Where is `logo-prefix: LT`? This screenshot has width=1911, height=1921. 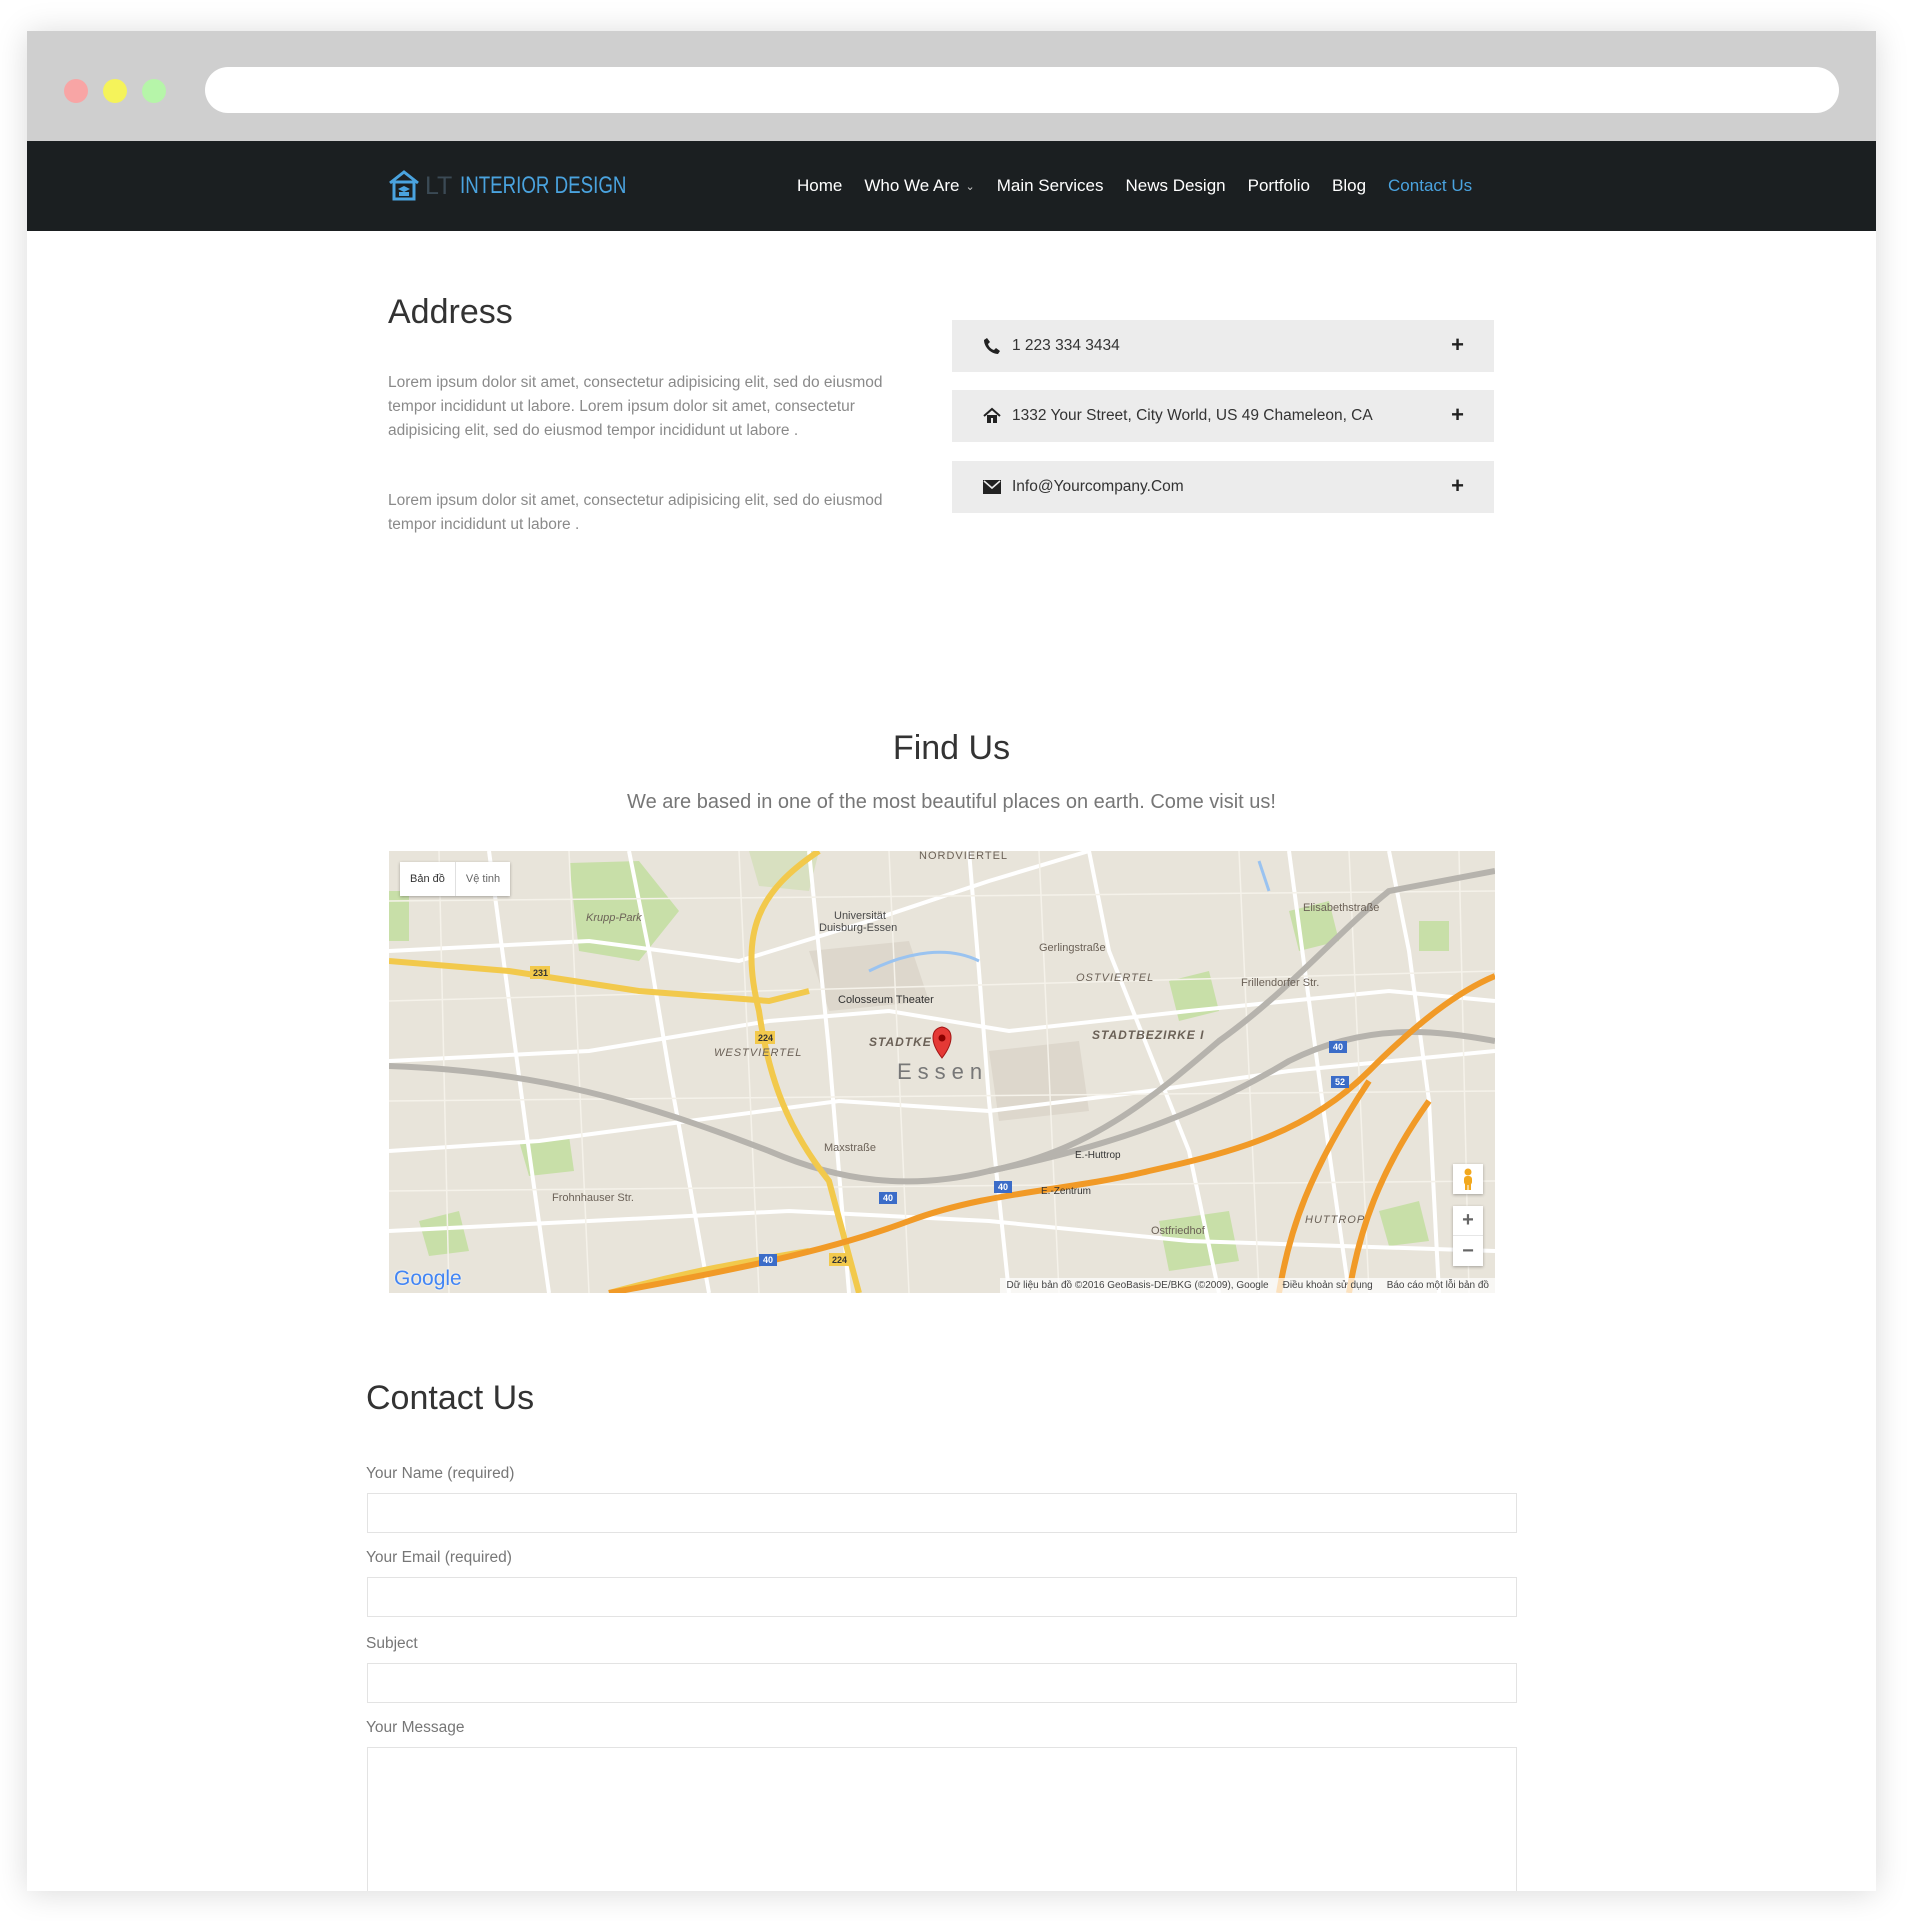 logo-prefix: LT is located at coordinates (439, 185).